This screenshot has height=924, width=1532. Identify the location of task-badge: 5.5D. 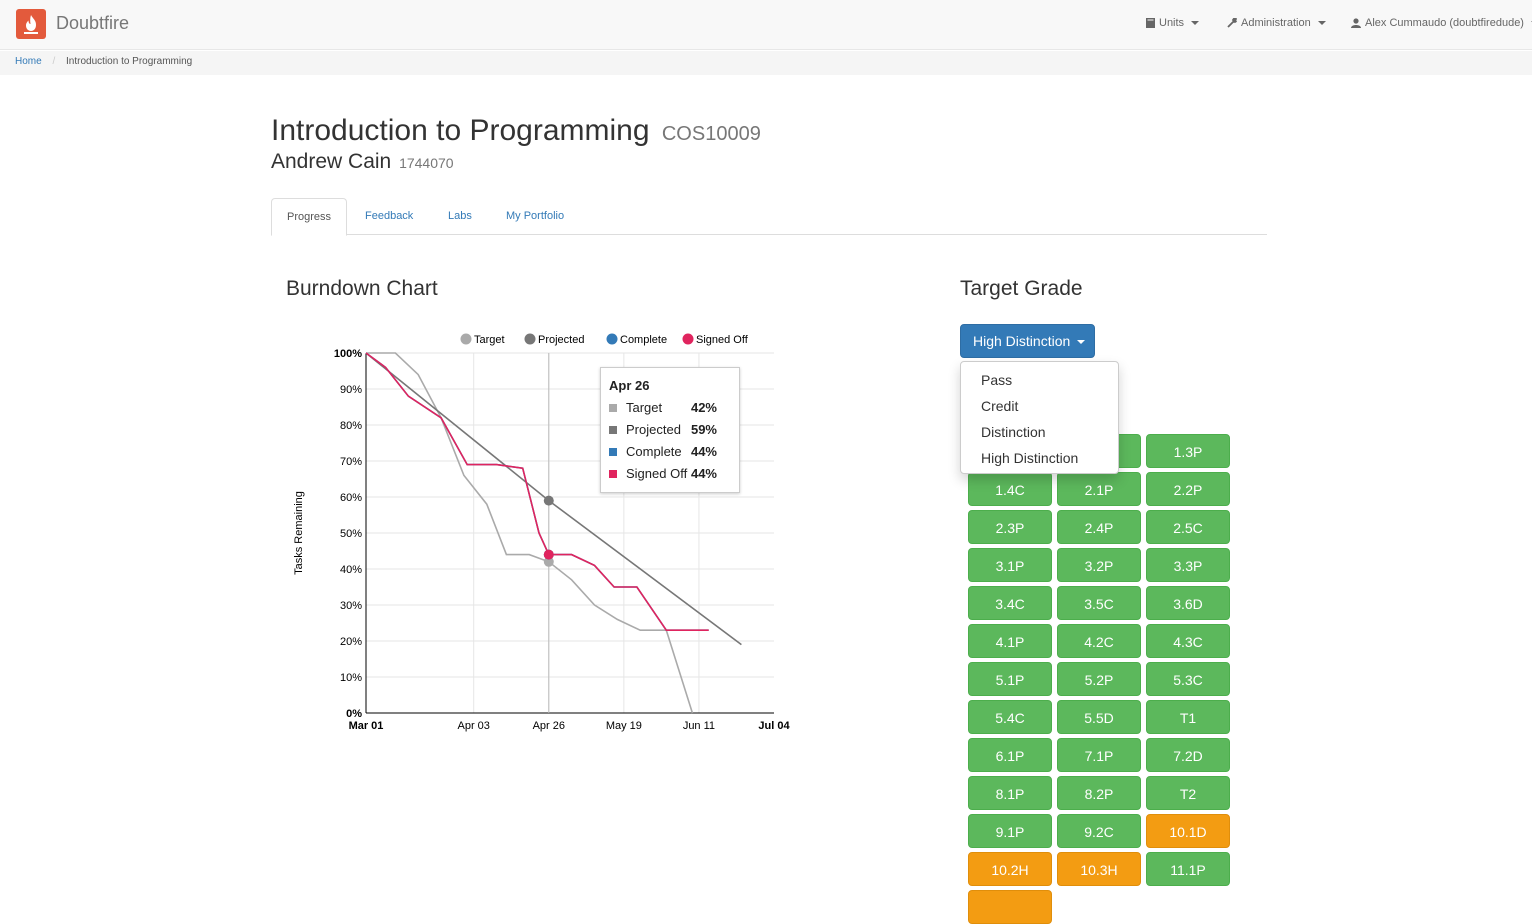
(1099, 717).